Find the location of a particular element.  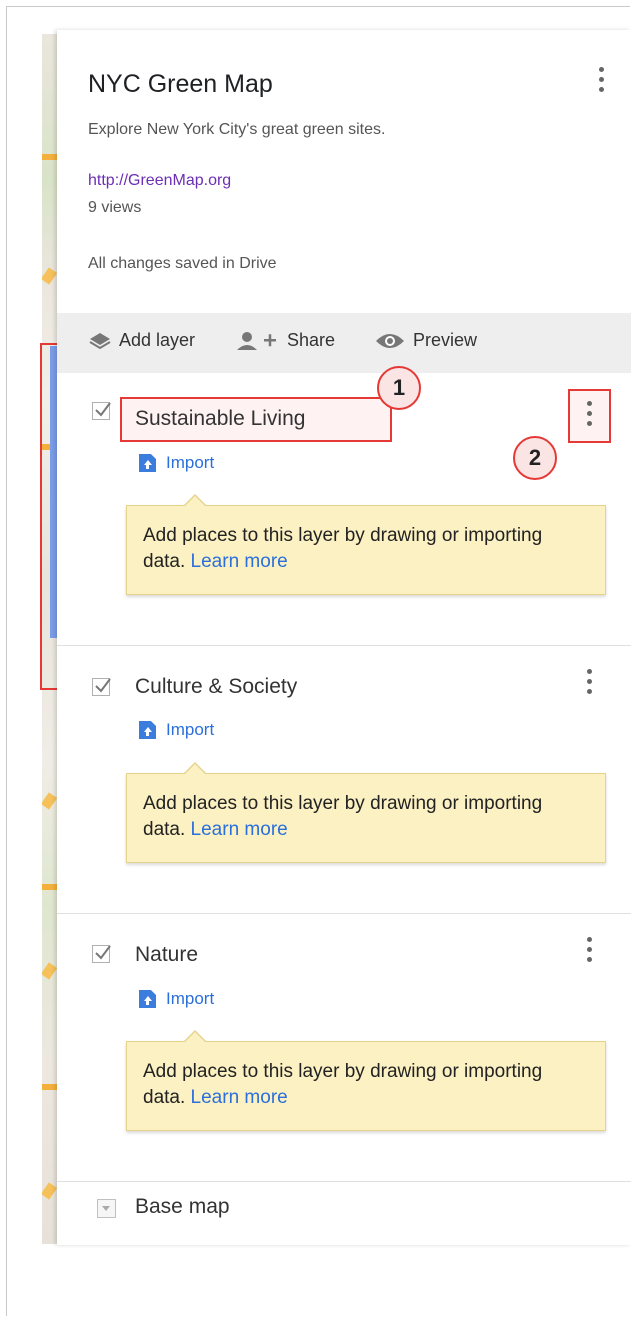

base-map-expand-icon is located at coordinates (106, 1208).